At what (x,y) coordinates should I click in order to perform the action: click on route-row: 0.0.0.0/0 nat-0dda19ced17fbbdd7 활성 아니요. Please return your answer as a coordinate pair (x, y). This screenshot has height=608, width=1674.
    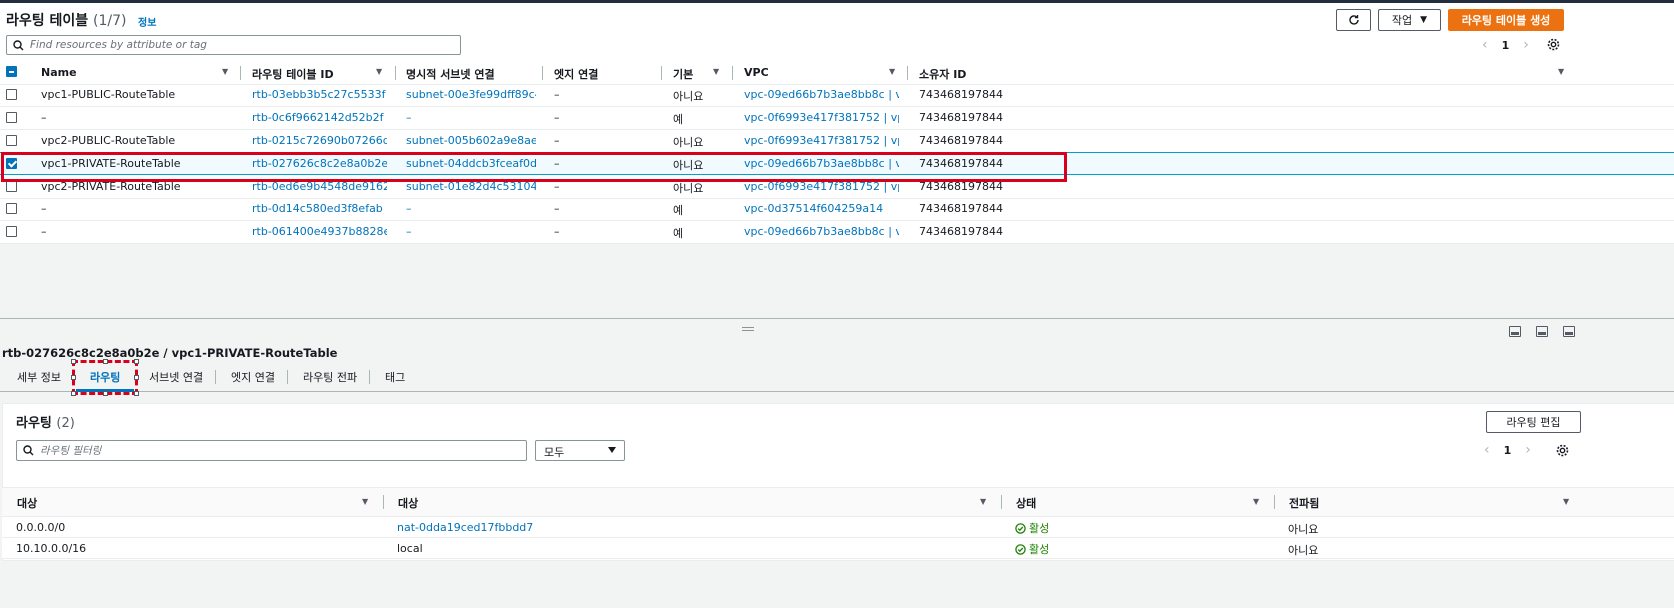
    Looking at the image, I should click on (838, 527).